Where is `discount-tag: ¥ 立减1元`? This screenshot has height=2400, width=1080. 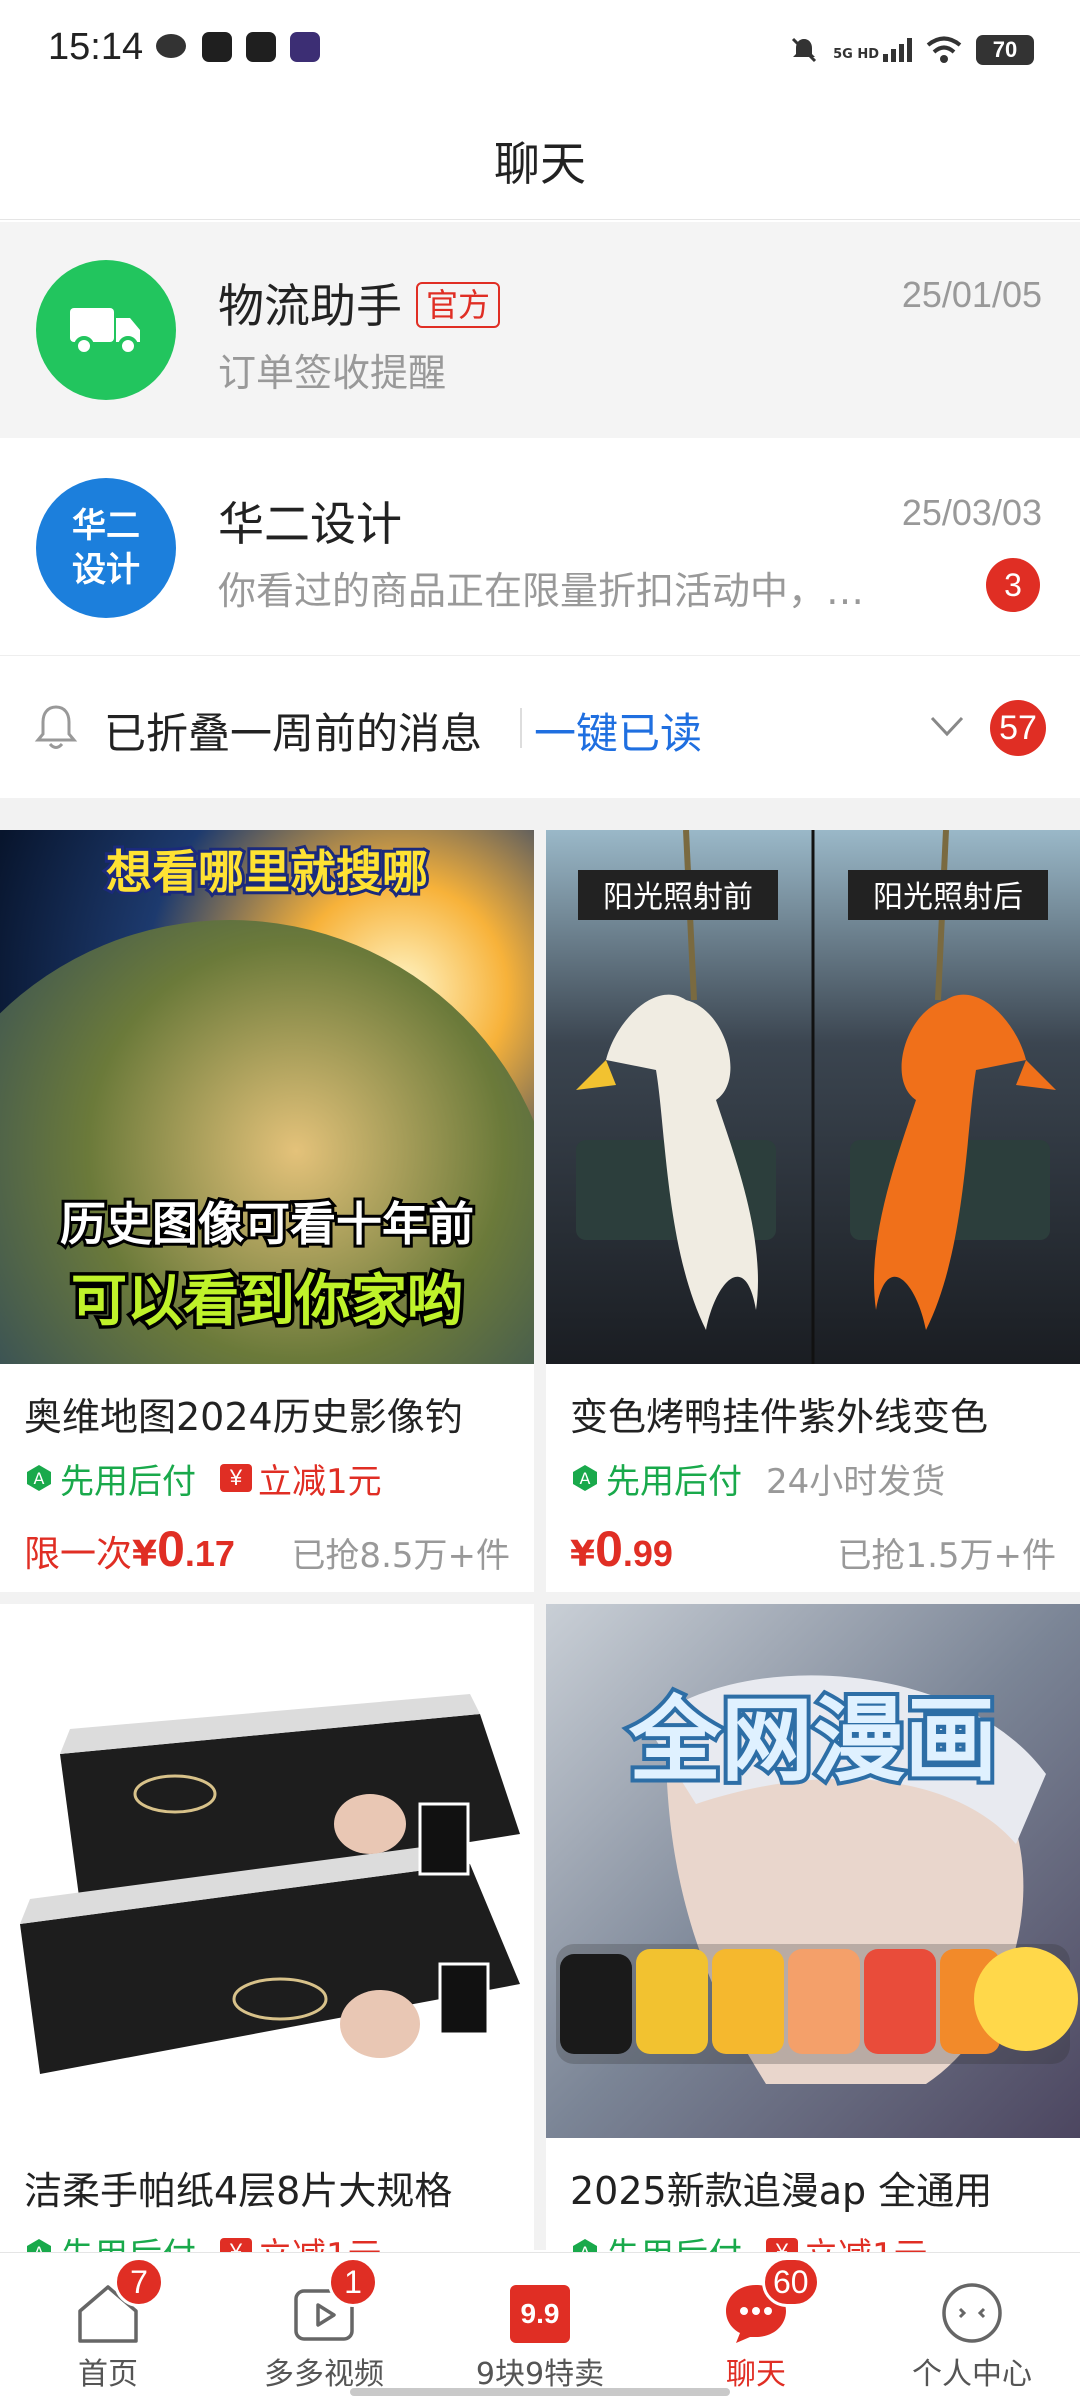 discount-tag: ¥ 立减1元 is located at coordinates (301, 1478).